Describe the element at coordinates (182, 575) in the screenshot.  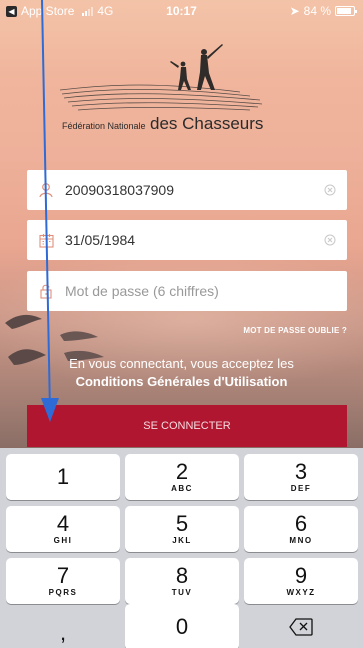
I see `key-8-digit: 8` at that location.